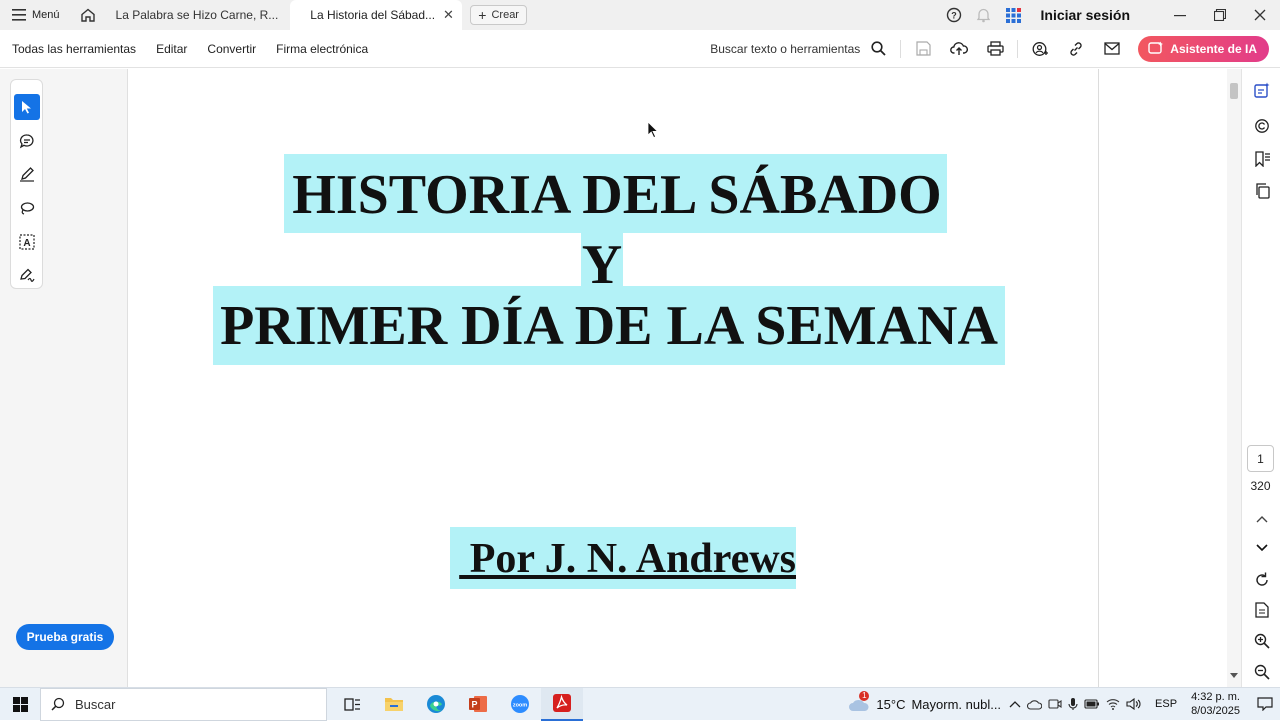  I want to click on previous-page-button, so click(1262, 519).